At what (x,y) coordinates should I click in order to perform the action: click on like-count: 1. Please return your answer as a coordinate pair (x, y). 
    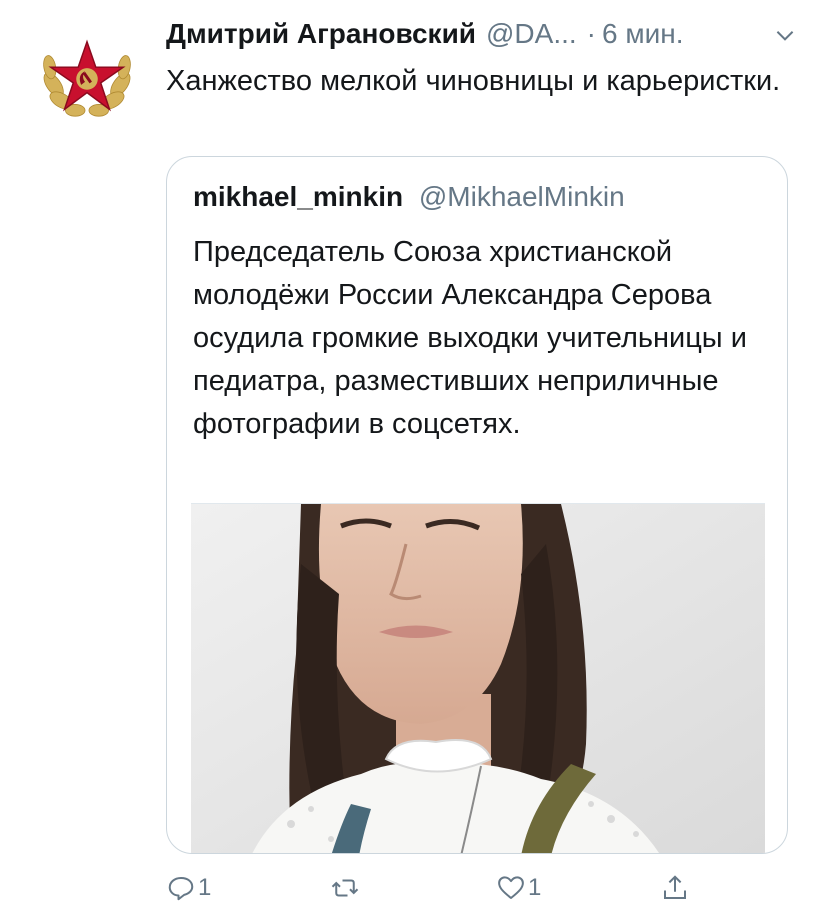
    Looking at the image, I should click on (535, 887).